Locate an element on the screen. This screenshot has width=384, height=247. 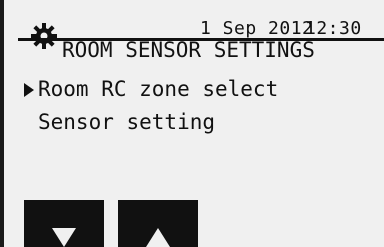
screen-bezel is located at coordinates (2, 123).